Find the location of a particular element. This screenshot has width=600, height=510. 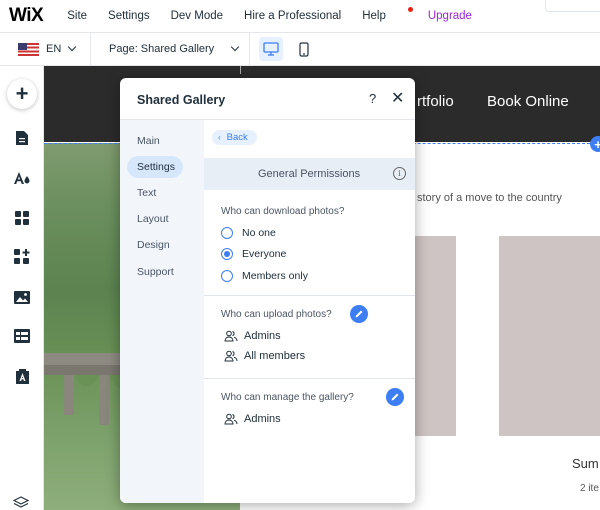

tab-layout: Layout is located at coordinates (153, 219).